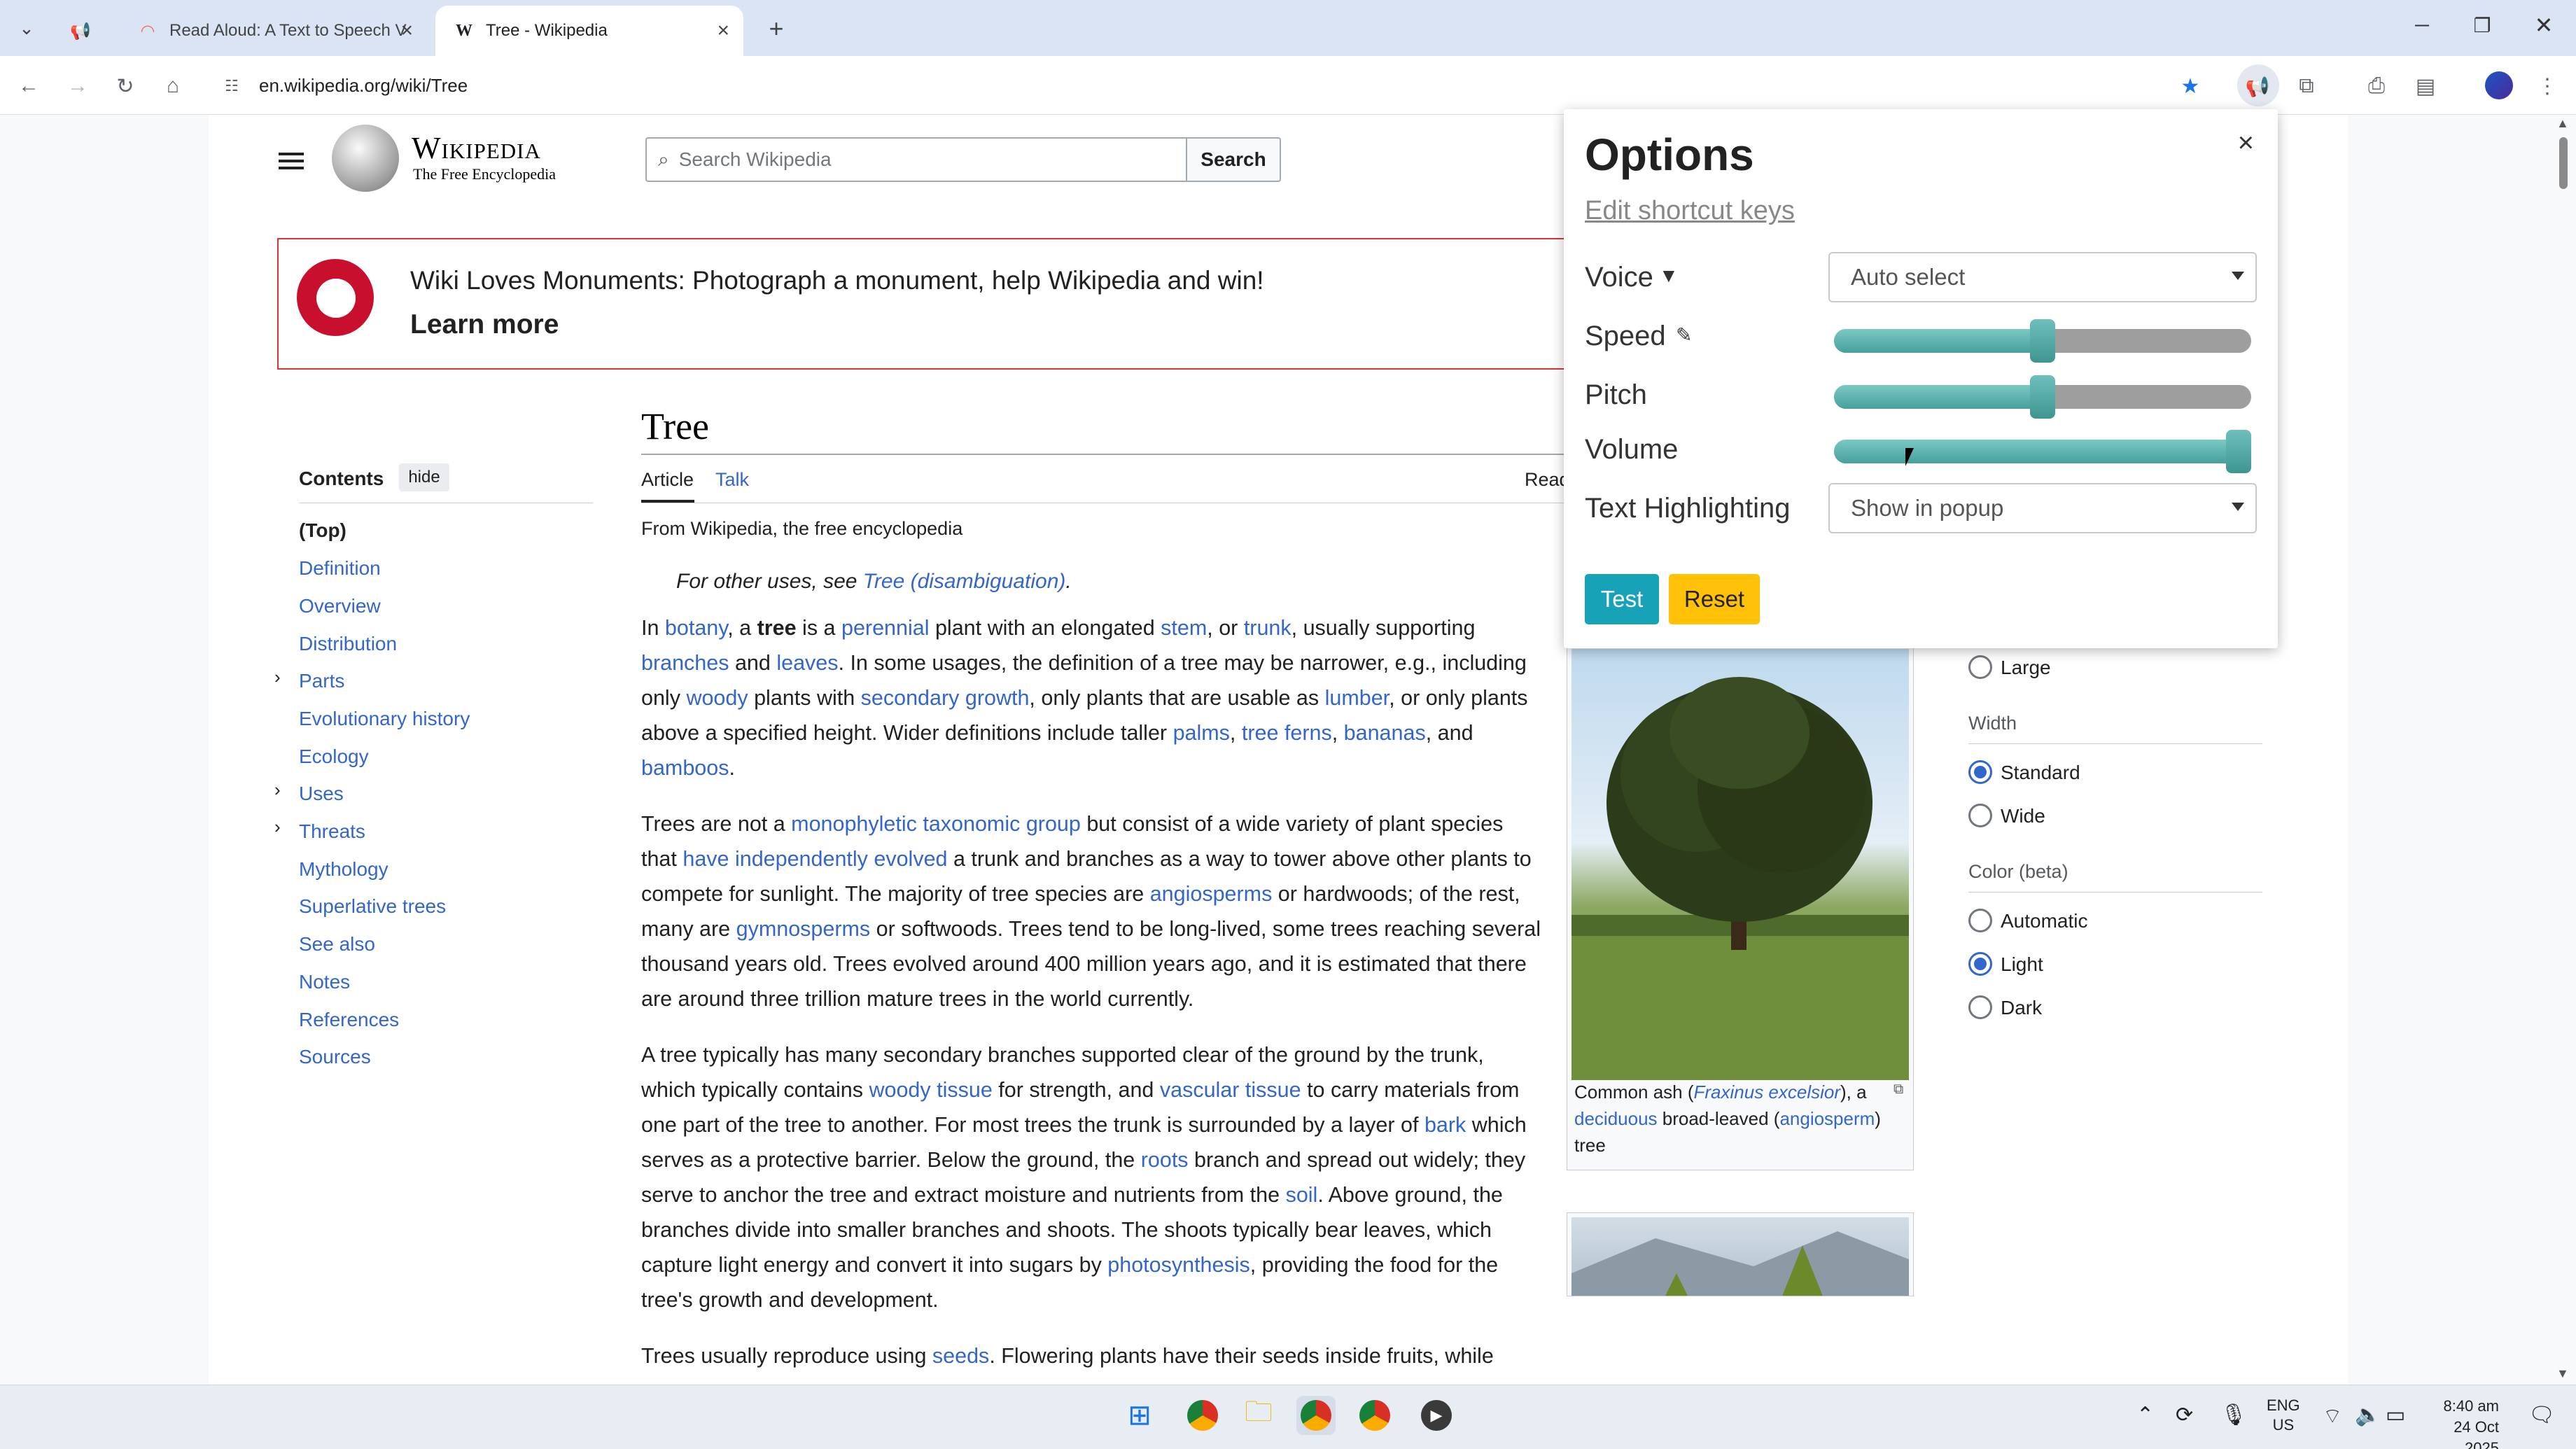 Image resolution: width=2576 pixels, height=1449 pixels. Describe the element at coordinates (916, 159) in the screenshot. I see `search-input: ⌕ Search Wikipedia` at that location.